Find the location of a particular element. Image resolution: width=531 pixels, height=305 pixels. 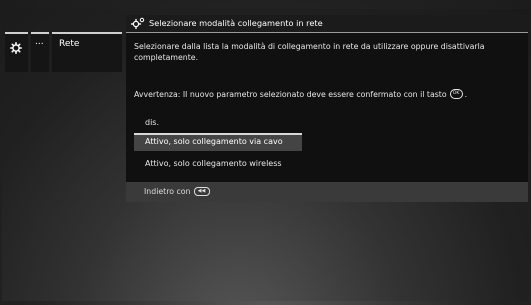

option-wireless-only: Attivo, solo collegamento wireless is located at coordinates (229, 164).